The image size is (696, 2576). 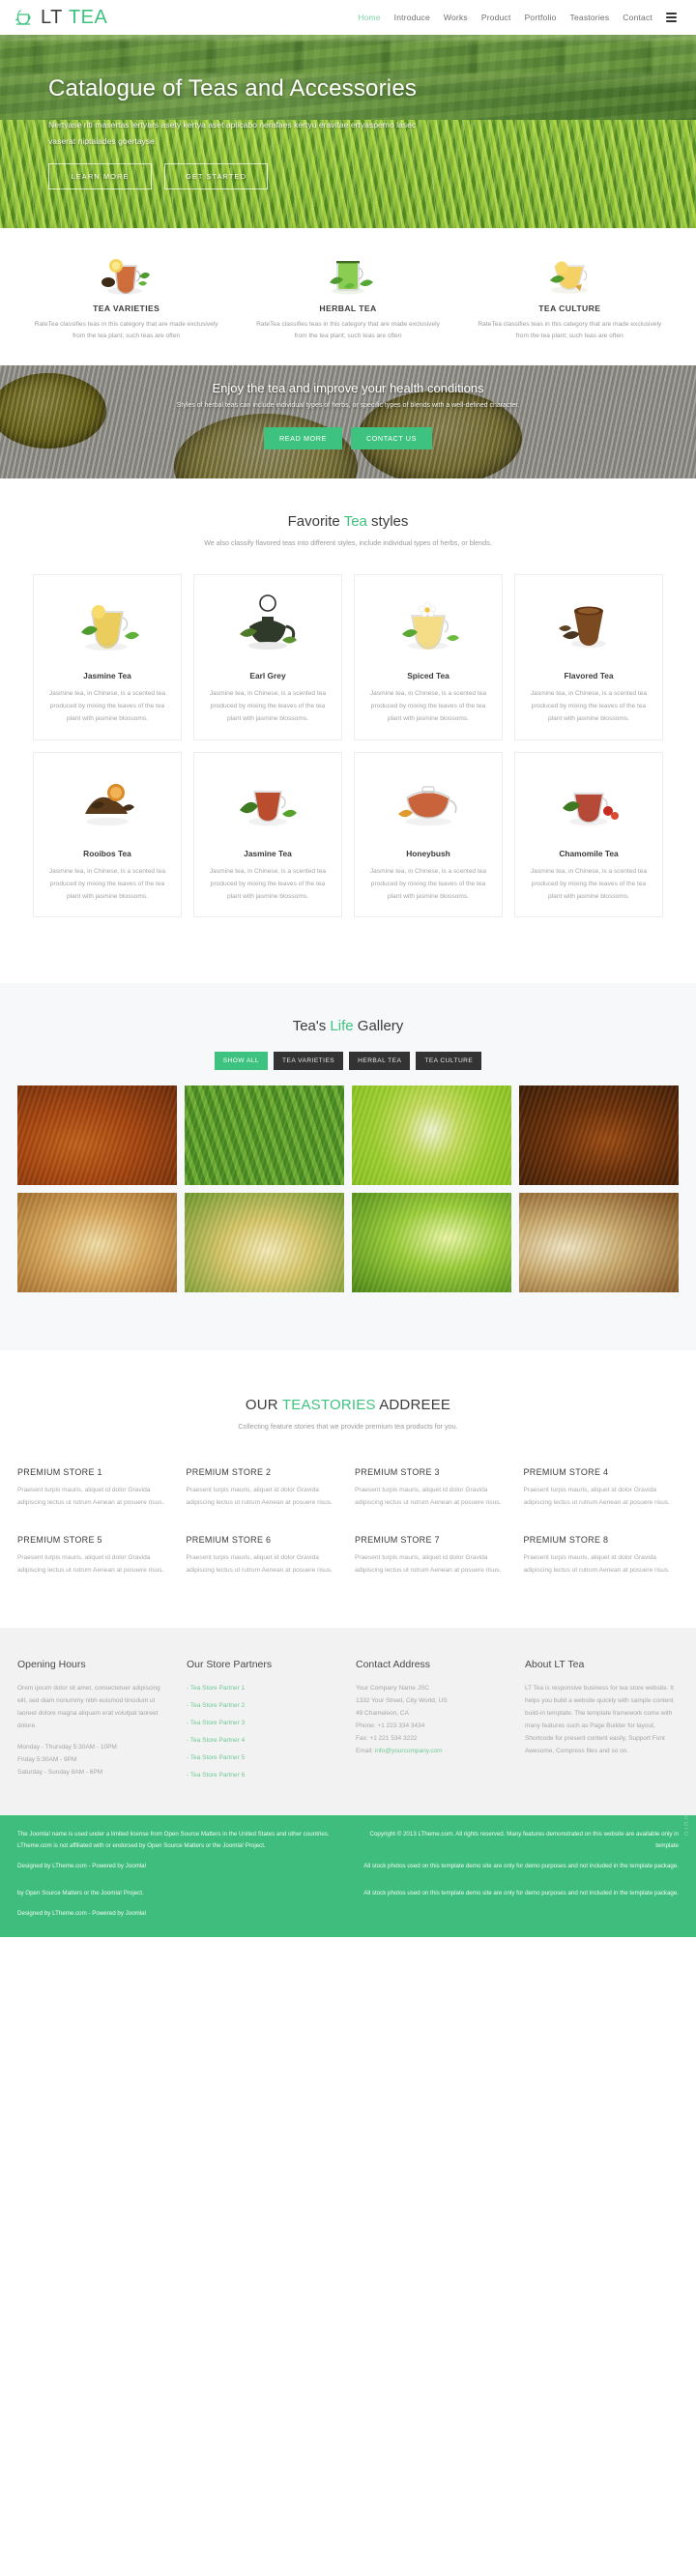 I want to click on partner-link: - Tea Store Partner 3, so click(x=216, y=1723).